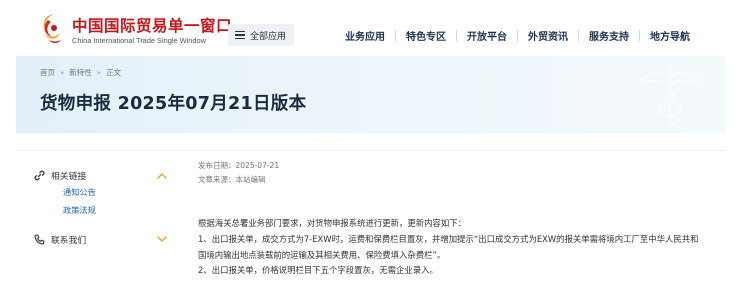 The width and height of the screenshot is (741, 290). I want to click on sidebar-group-label: 相关链接, so click(69, 177).